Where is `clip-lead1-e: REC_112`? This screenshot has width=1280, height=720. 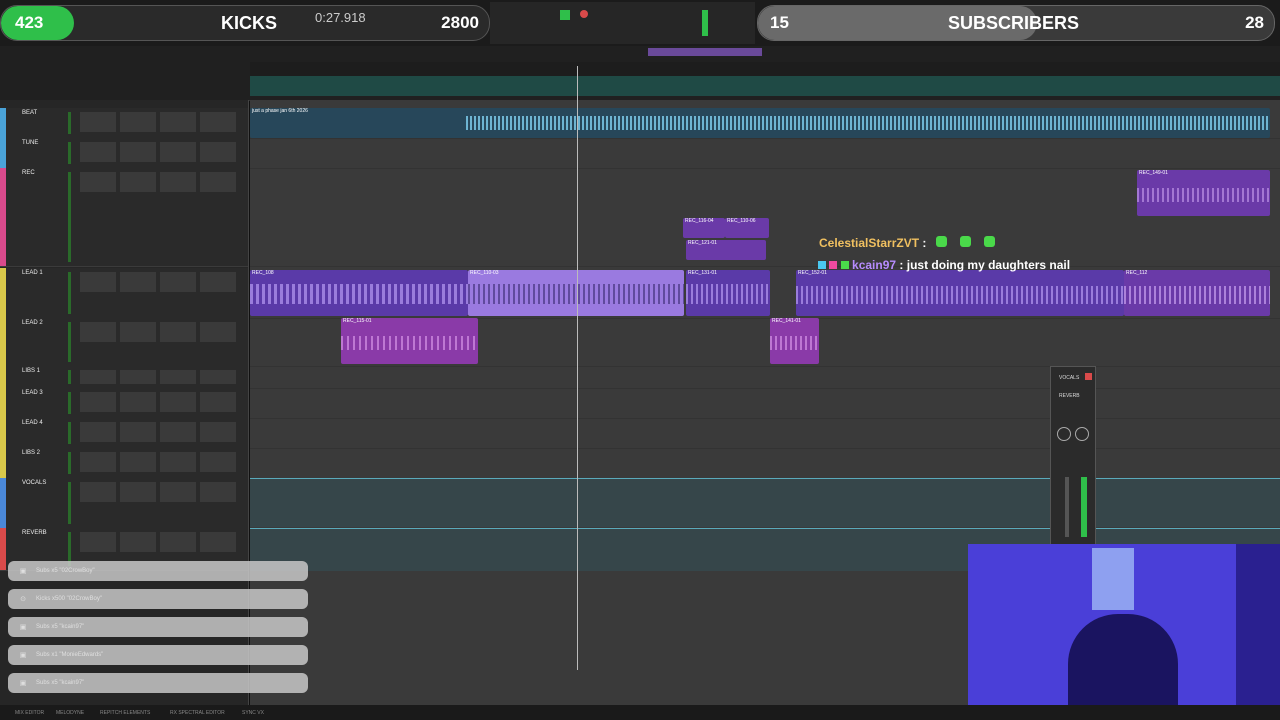
clip-lead1-e: REC_112 is located at coordinates (1197, 293).